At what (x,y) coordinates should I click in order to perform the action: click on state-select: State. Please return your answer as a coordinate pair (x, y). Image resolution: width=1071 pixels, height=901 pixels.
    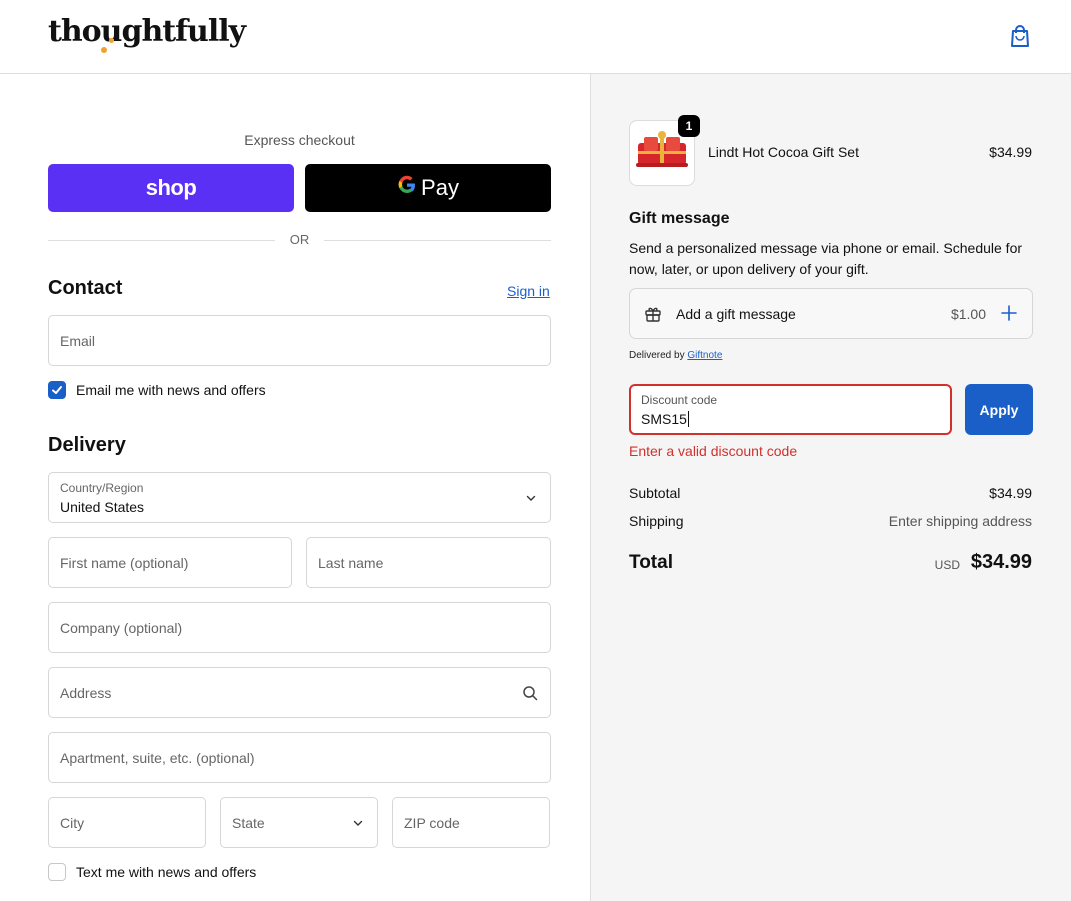
    Looking at the image, I should click on (299, 822).